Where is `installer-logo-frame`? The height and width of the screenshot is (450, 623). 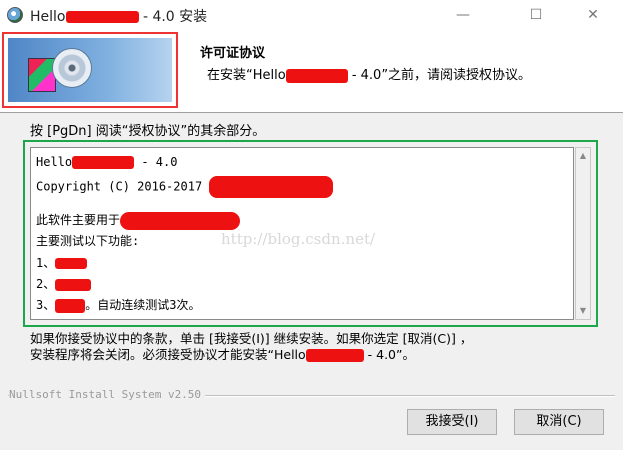 installer-logo-frame is located at coordinates (90, 70).